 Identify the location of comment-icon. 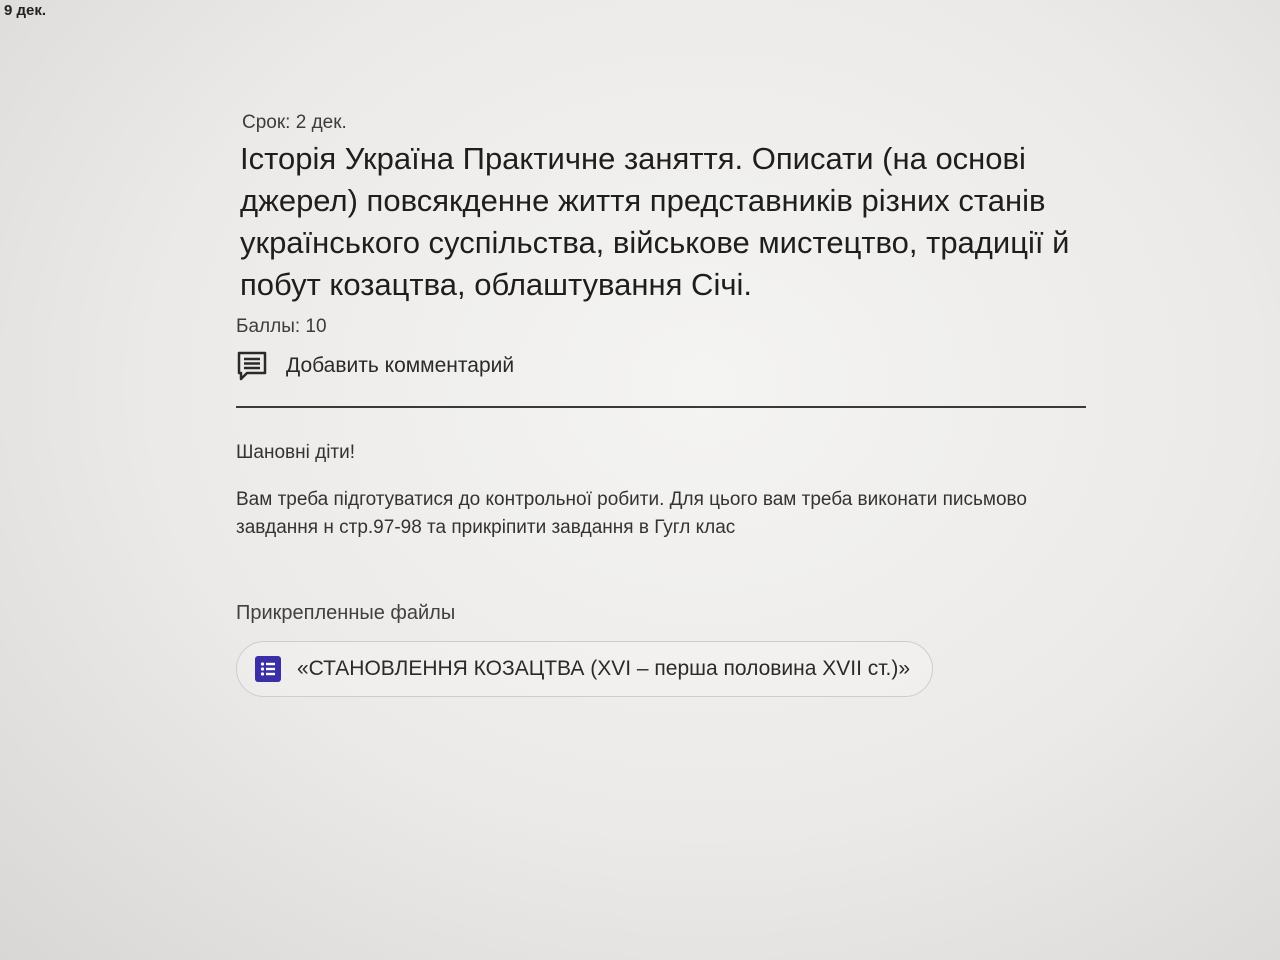
(252, 366).